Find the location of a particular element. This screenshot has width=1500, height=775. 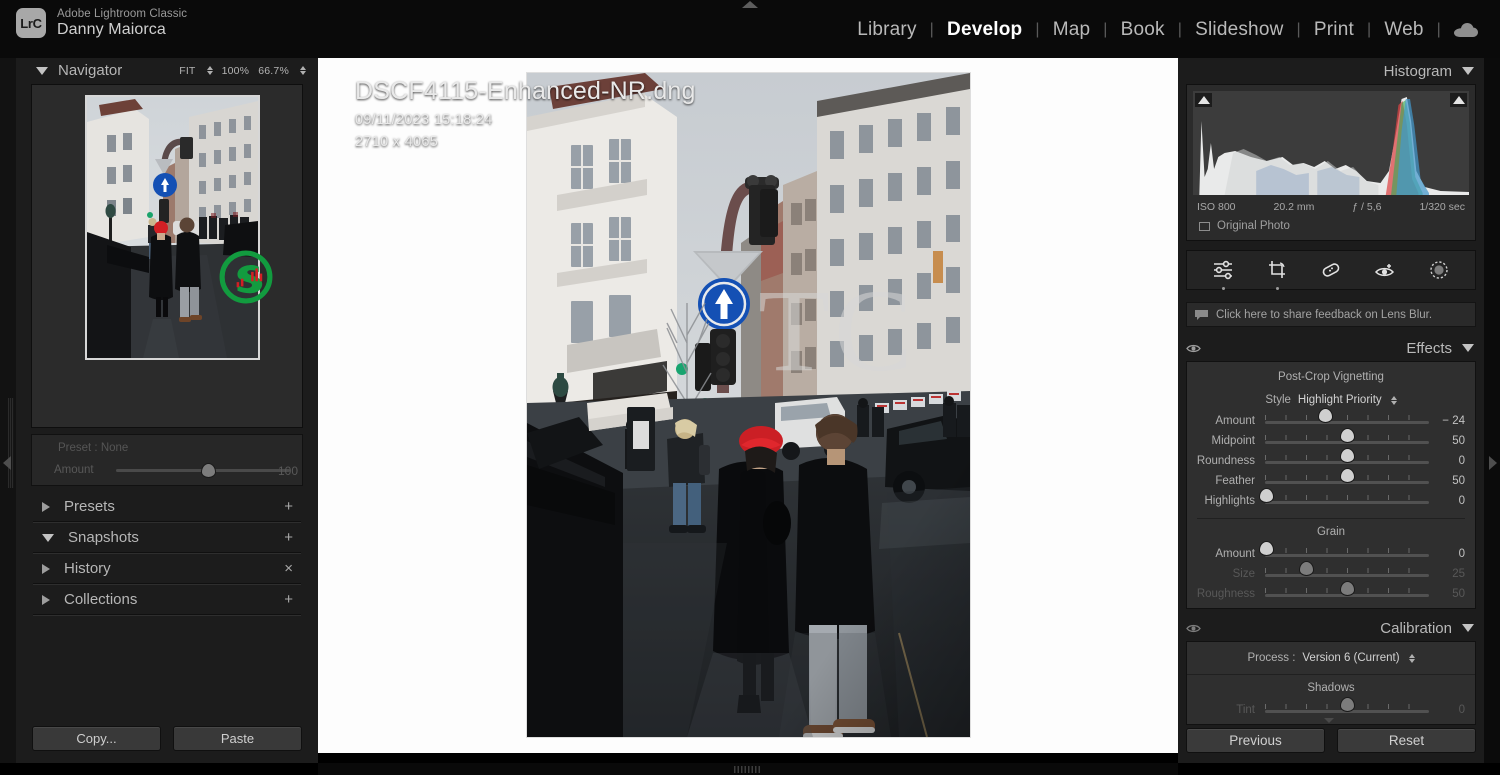

vignette-feather-slider is located at coordinates (1347, 478).